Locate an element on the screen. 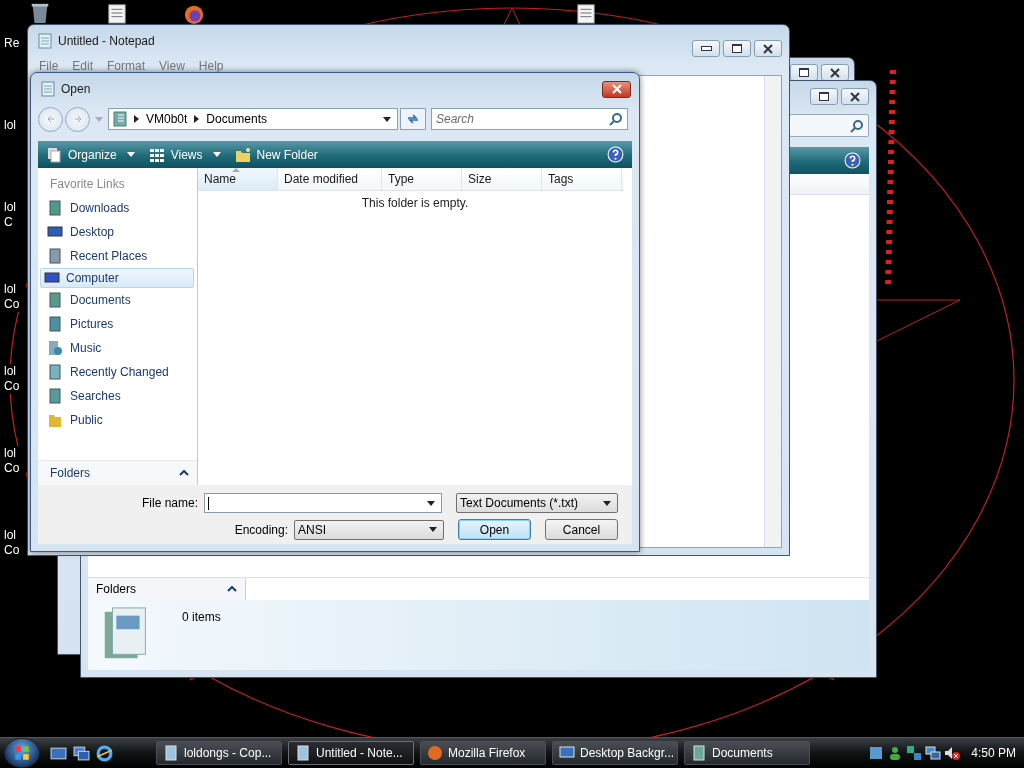  menu-item: View is located at coordinates (172, 66).